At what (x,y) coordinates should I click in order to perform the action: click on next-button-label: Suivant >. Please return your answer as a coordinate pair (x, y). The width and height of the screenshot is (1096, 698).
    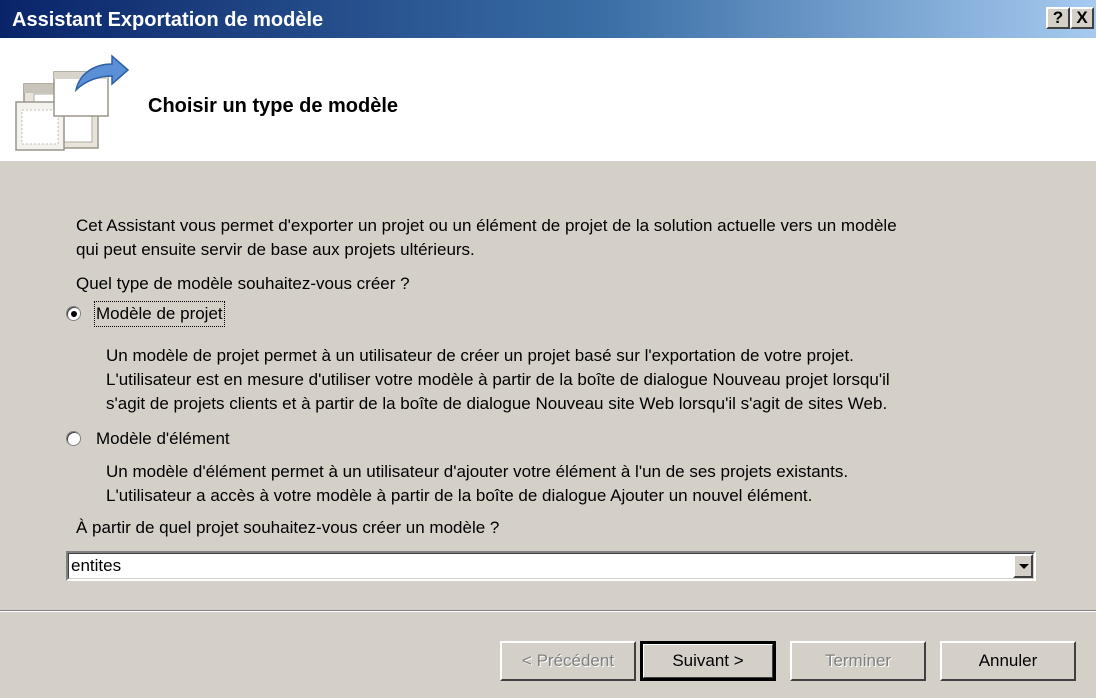
    Looking at the image, I should click on (708, 660).